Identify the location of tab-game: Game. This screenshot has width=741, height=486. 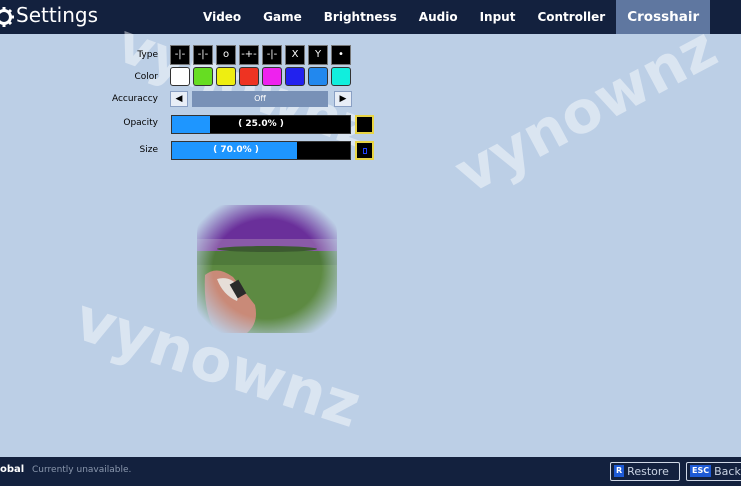
(282, 17).